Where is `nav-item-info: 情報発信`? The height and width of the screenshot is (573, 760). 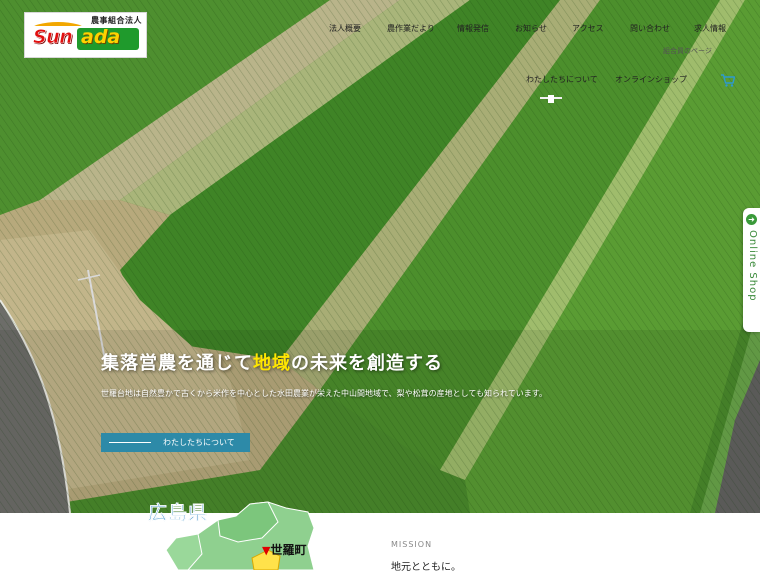
nav-item-info: 情報発信 is located at coordinates (473, 28).